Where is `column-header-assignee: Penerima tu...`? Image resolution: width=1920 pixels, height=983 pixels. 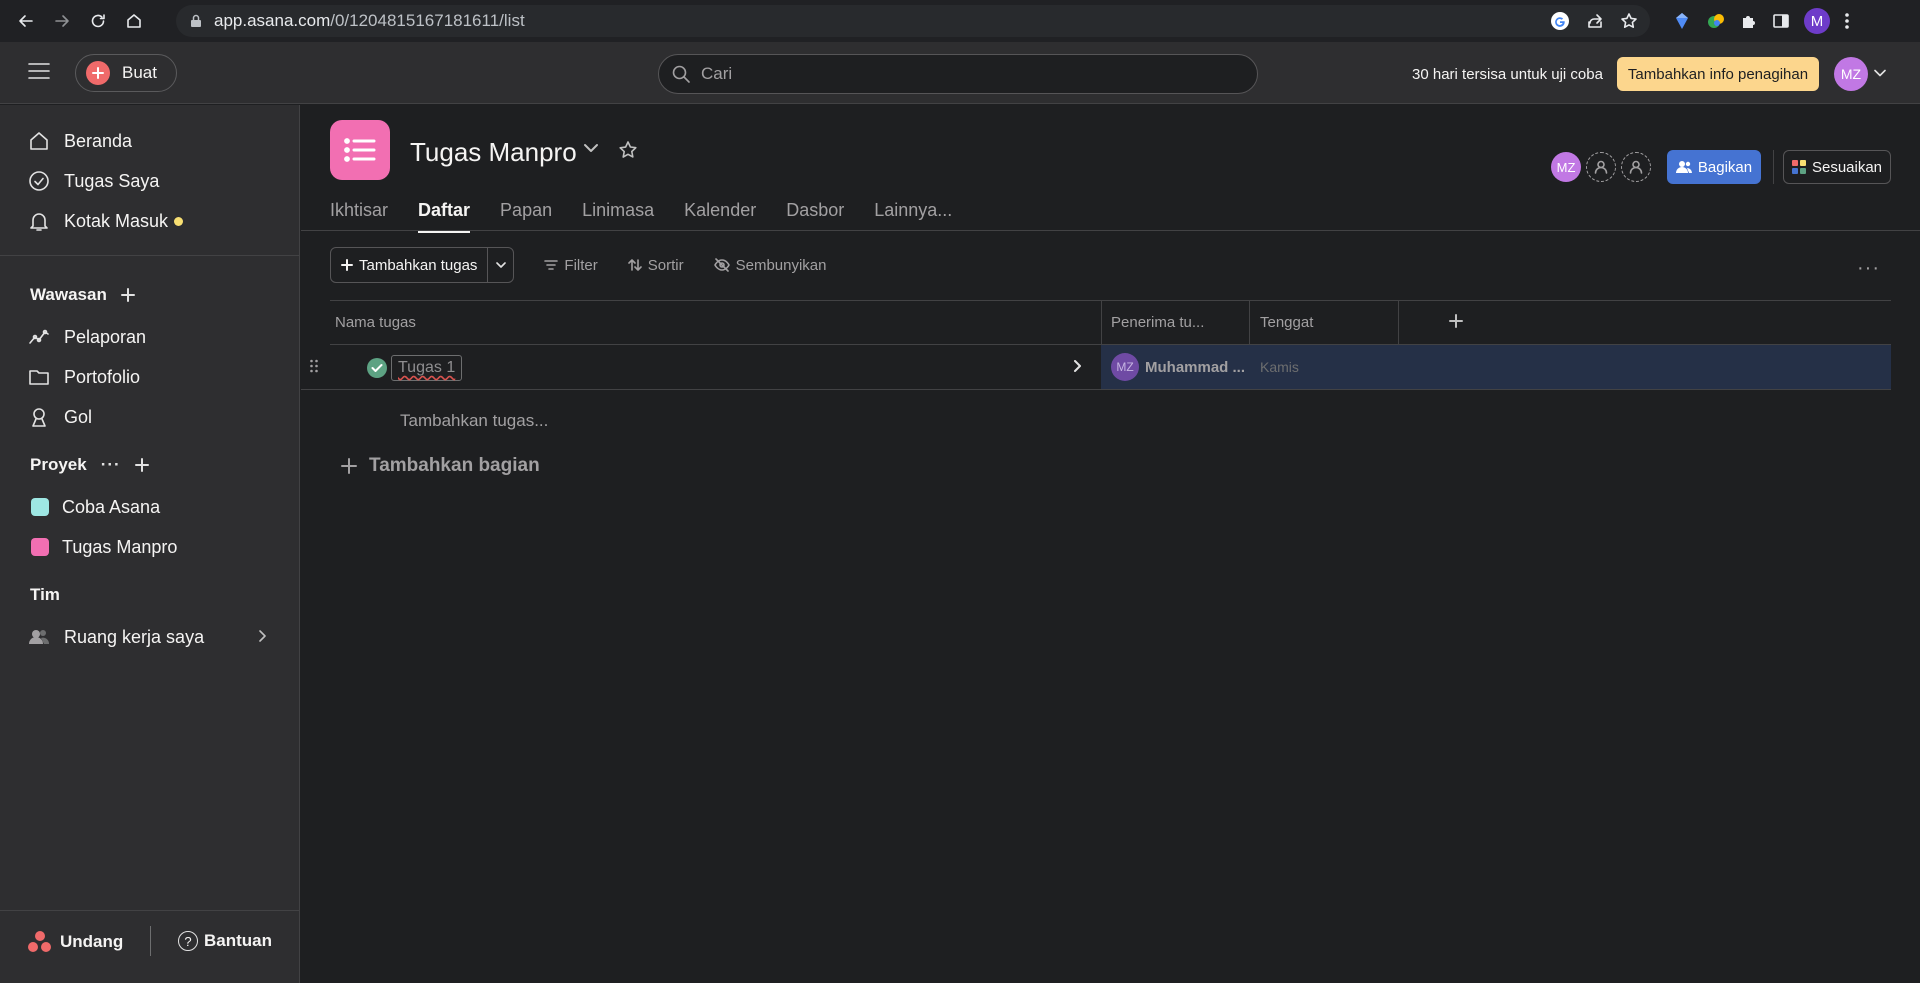
column-header-assignee: Penerima tu... is located at coordinates (1157, 323).